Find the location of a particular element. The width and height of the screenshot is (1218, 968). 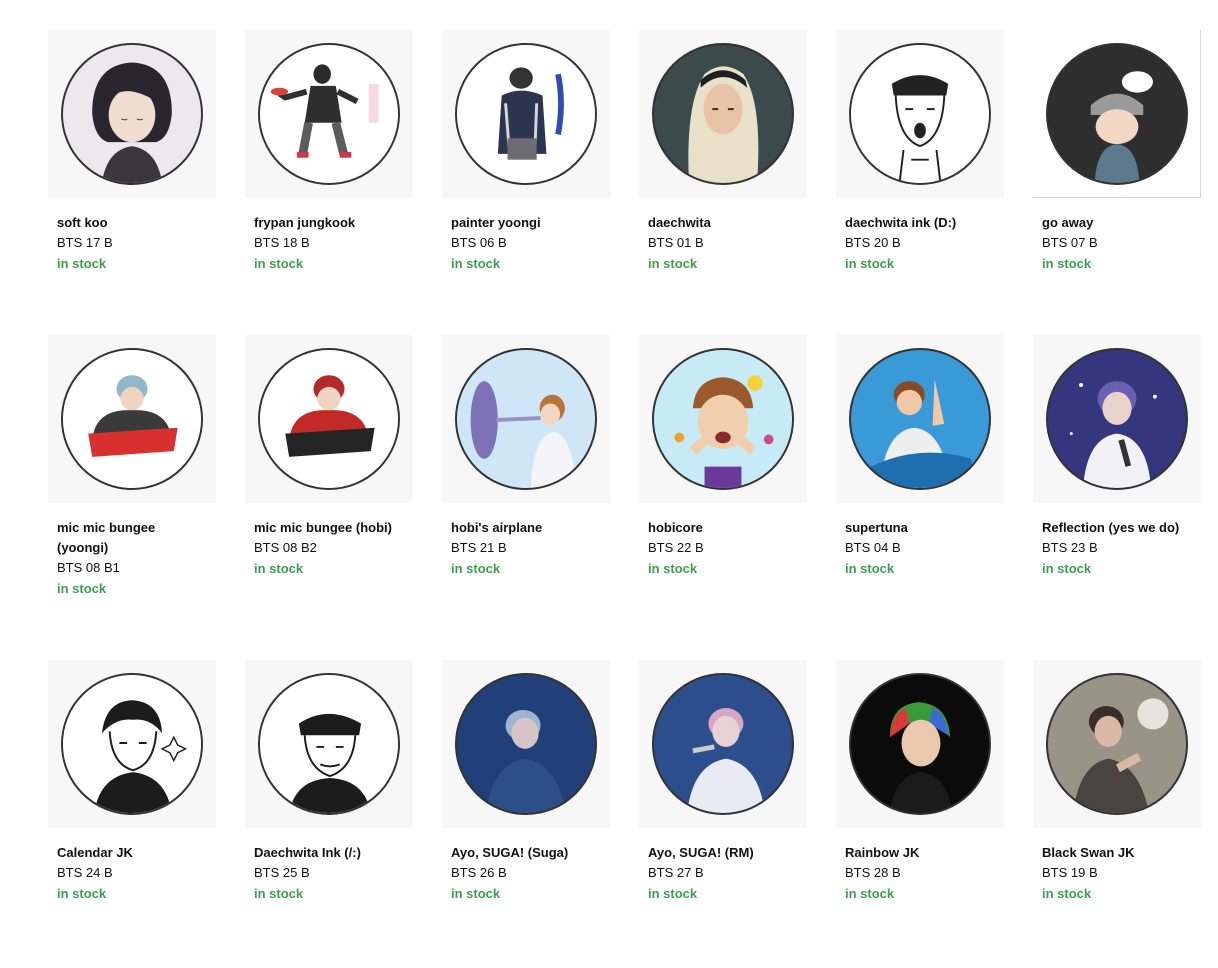

product-title: hobi's airplane is located at coordinates (526, 528).